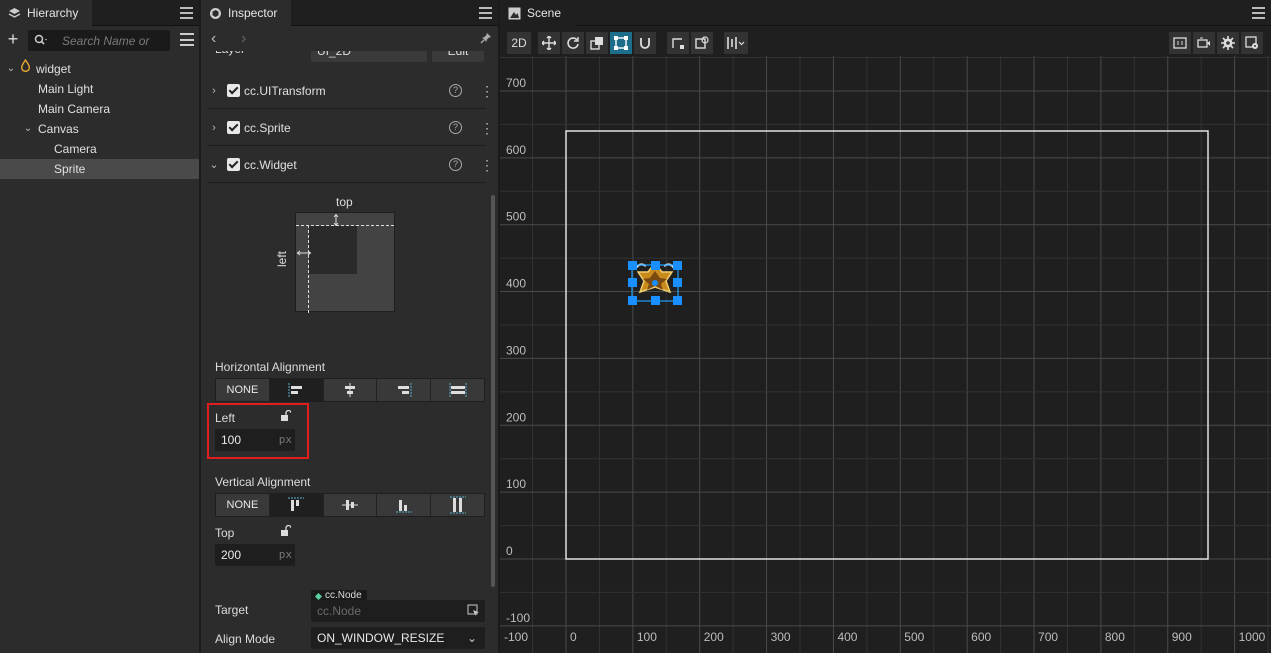  What do you see at coordinates (339, 611) in the screenshot?
I see `target-placeholder: cc.Node` at bounding box center [339, 611].